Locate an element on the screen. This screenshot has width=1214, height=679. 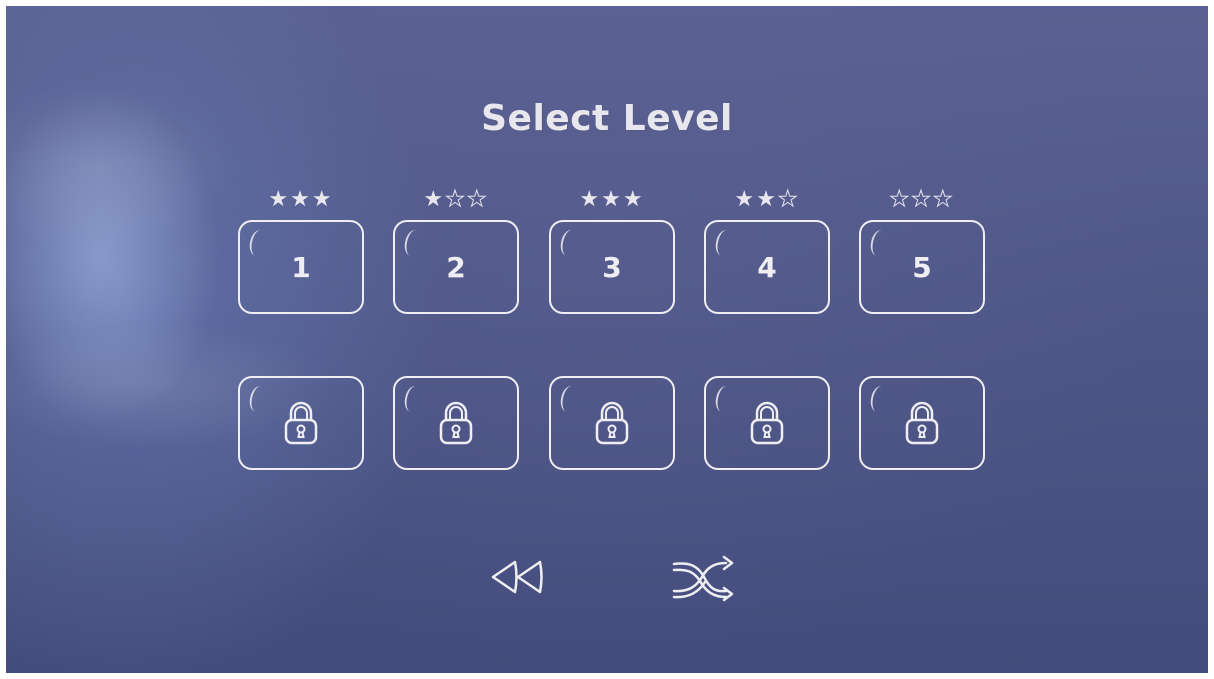
level-number: 3 is located at coordinates (612, 267).